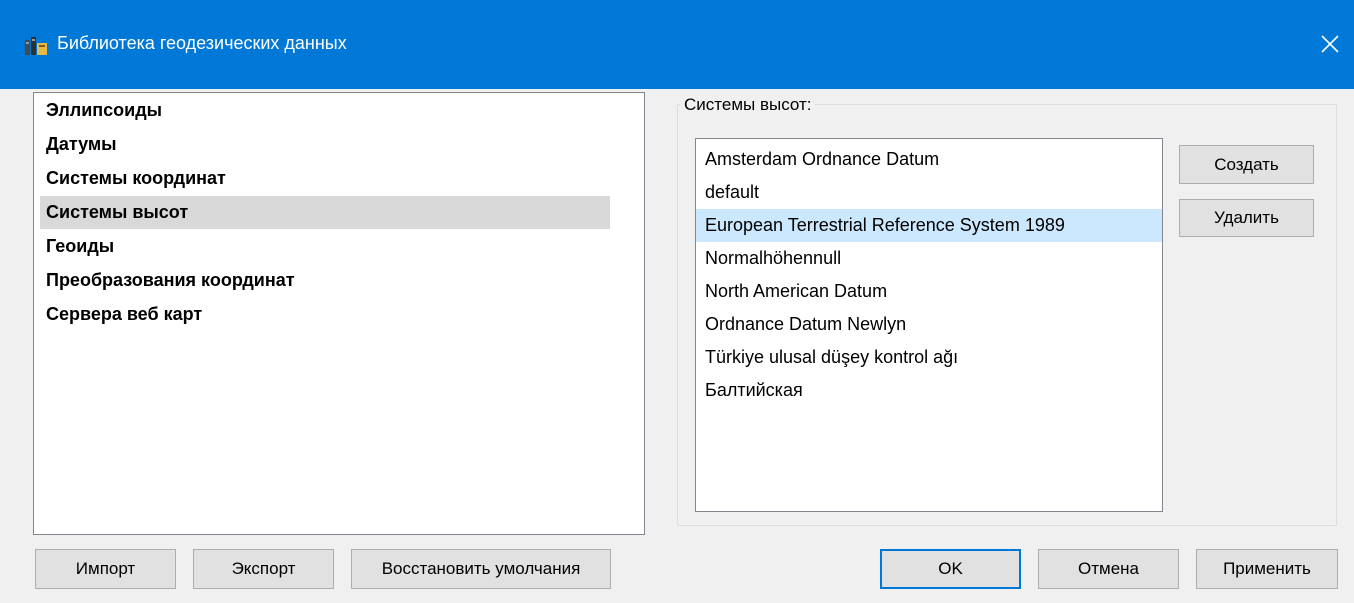 Image resolution: width=1354 pixels, height=603 pixels. Describe the element at coordinates (325, 212) in the screenshot. I see `nav-item-height-systems: Системы высот` at that location.